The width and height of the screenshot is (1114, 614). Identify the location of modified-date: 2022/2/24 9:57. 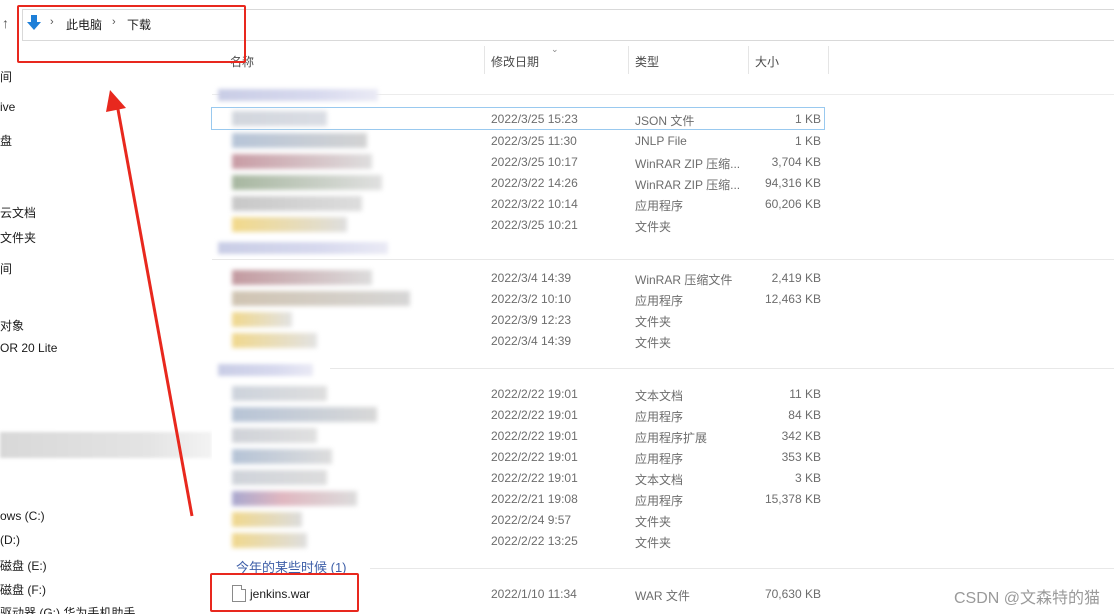
(531, 520).